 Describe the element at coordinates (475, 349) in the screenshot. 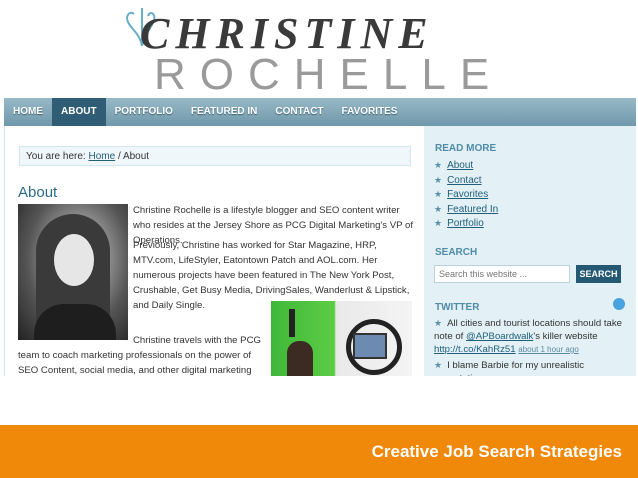

I see `tweet-url-link: http://t.co/KahRz51` at that location.